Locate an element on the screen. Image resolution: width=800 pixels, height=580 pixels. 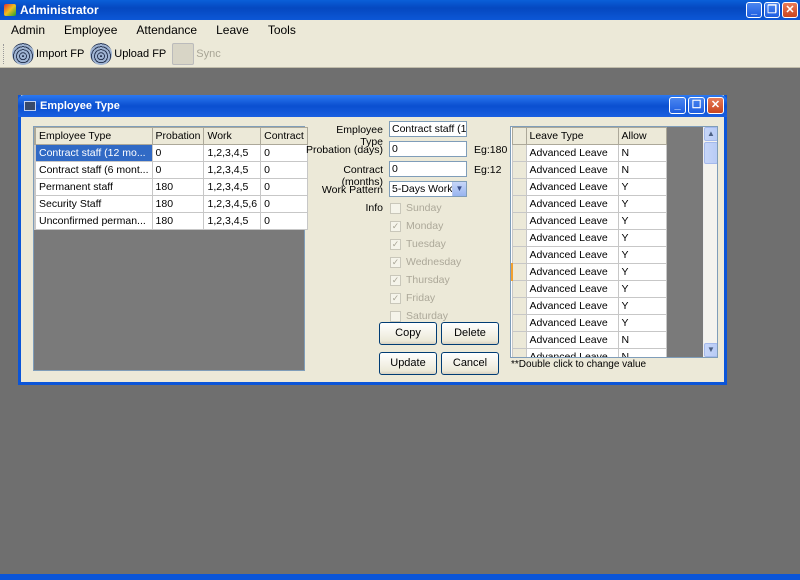
close-icon: ✕ is located at coordinates (790, 10).